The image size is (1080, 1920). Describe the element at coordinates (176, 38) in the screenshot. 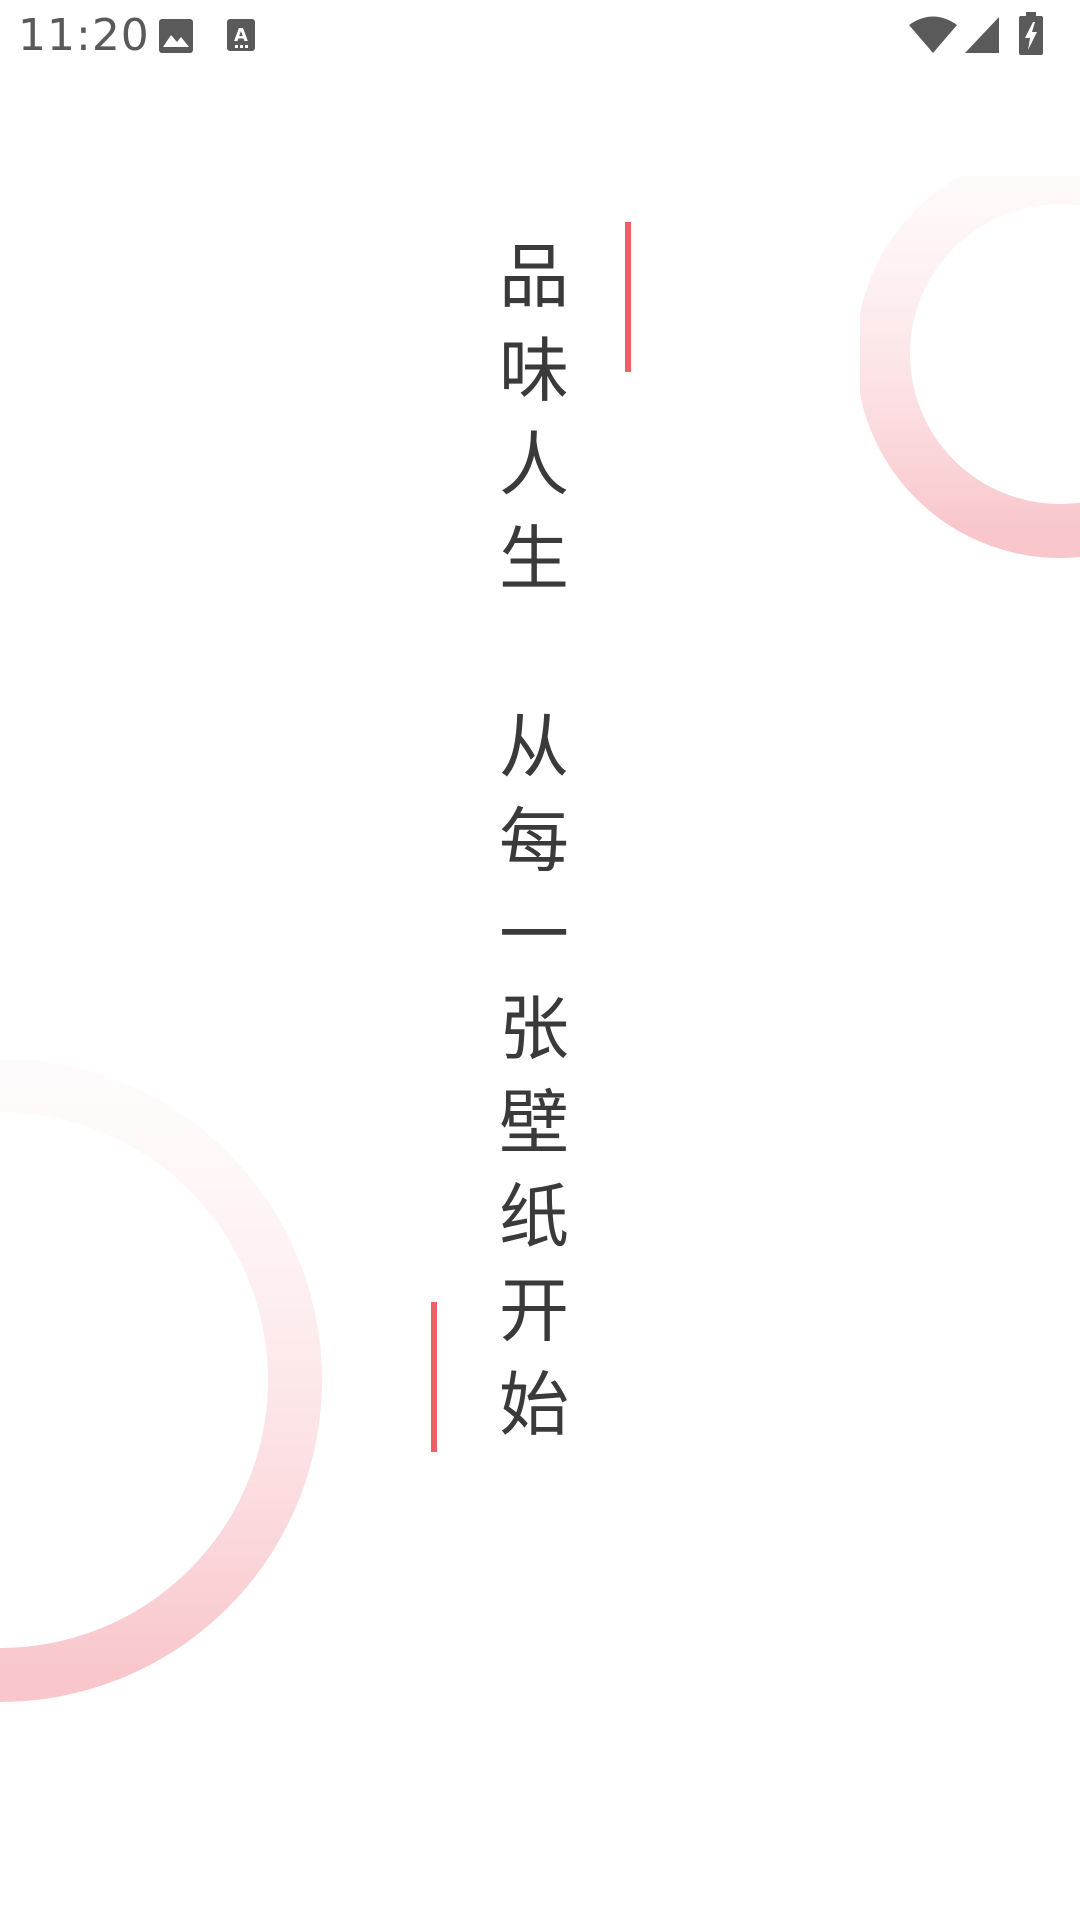

I see `gallery-icon` at that location.